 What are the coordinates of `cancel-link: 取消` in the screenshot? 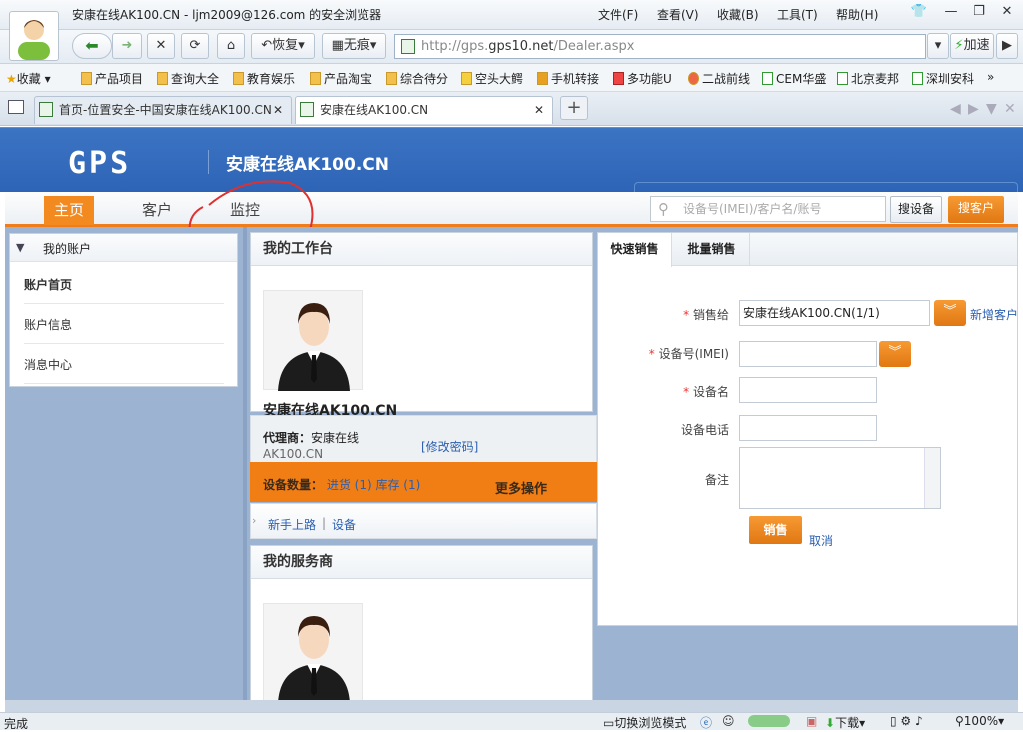 It's located at (821, 540).